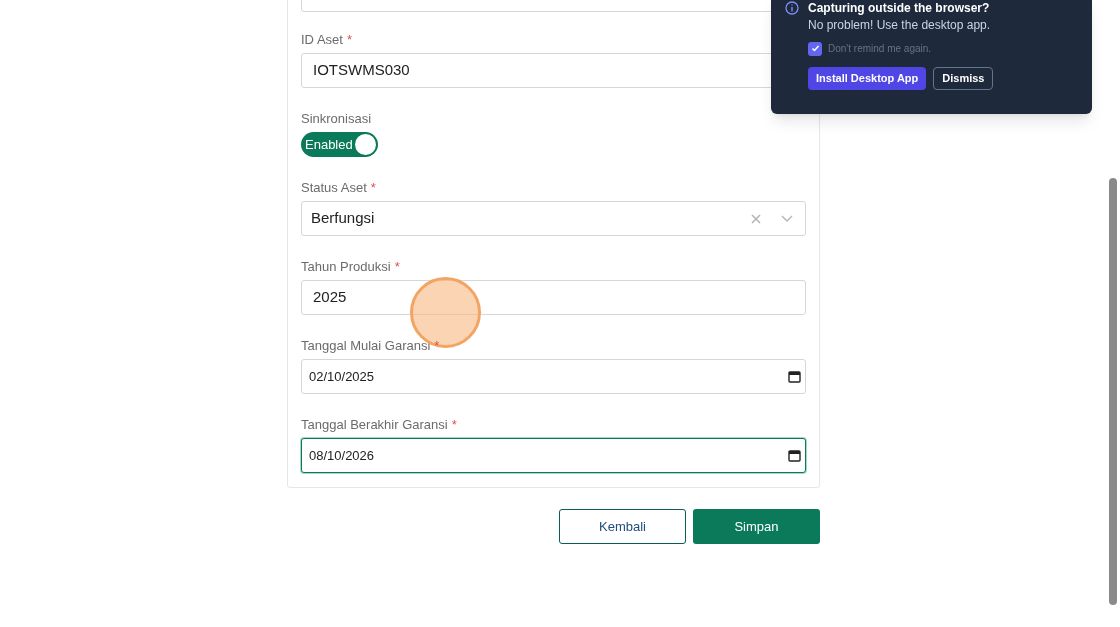 The height and width of the screenshot is (627, 1120). I want to click on field-label: ID Aset, so click(322, 40).